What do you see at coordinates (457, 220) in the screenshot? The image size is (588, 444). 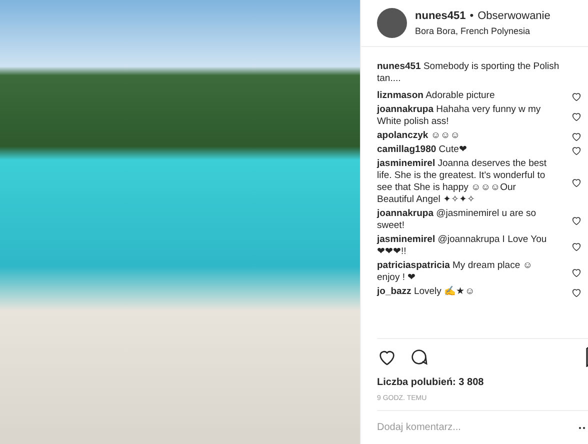 I see `comment-text: joannakrupa @jasminemirel u are so sweet!` at bounding box center [457, 220].